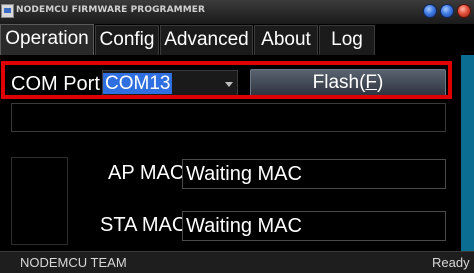  Describe the element at coordinates (226, 80) in the screenshot. I see `highlight-box` at that location.